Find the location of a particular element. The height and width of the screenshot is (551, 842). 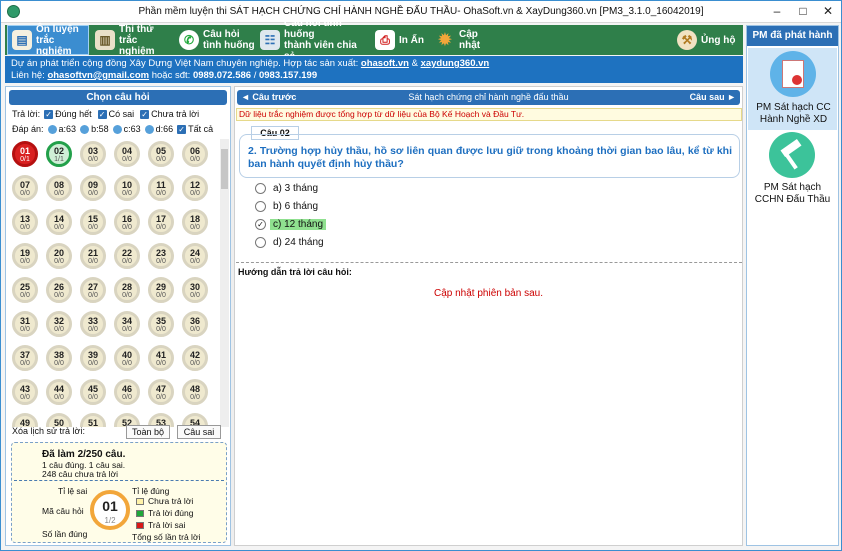

shared-label-1: Câu hỏi tình huống is located at coordinates (313, 29).